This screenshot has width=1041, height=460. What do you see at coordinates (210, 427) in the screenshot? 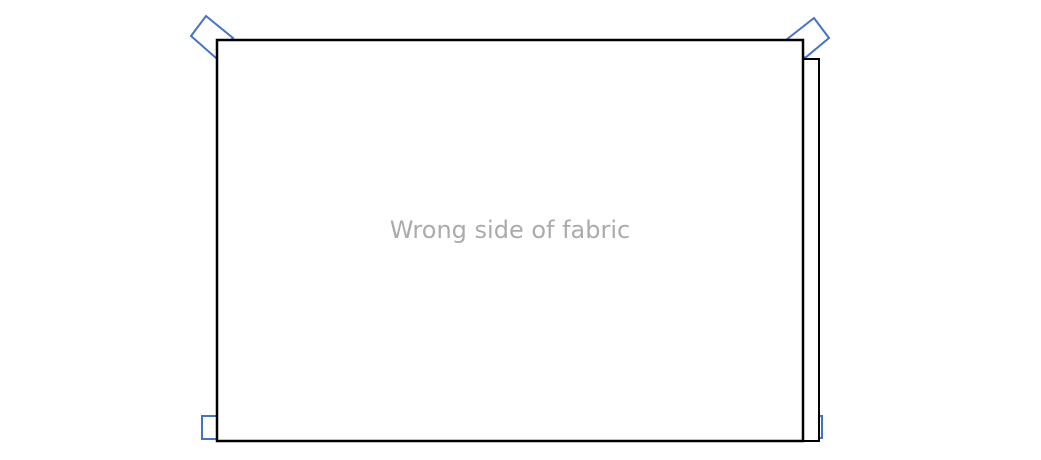
I see `tape-bottom-left` at bounding box center [210, 427].